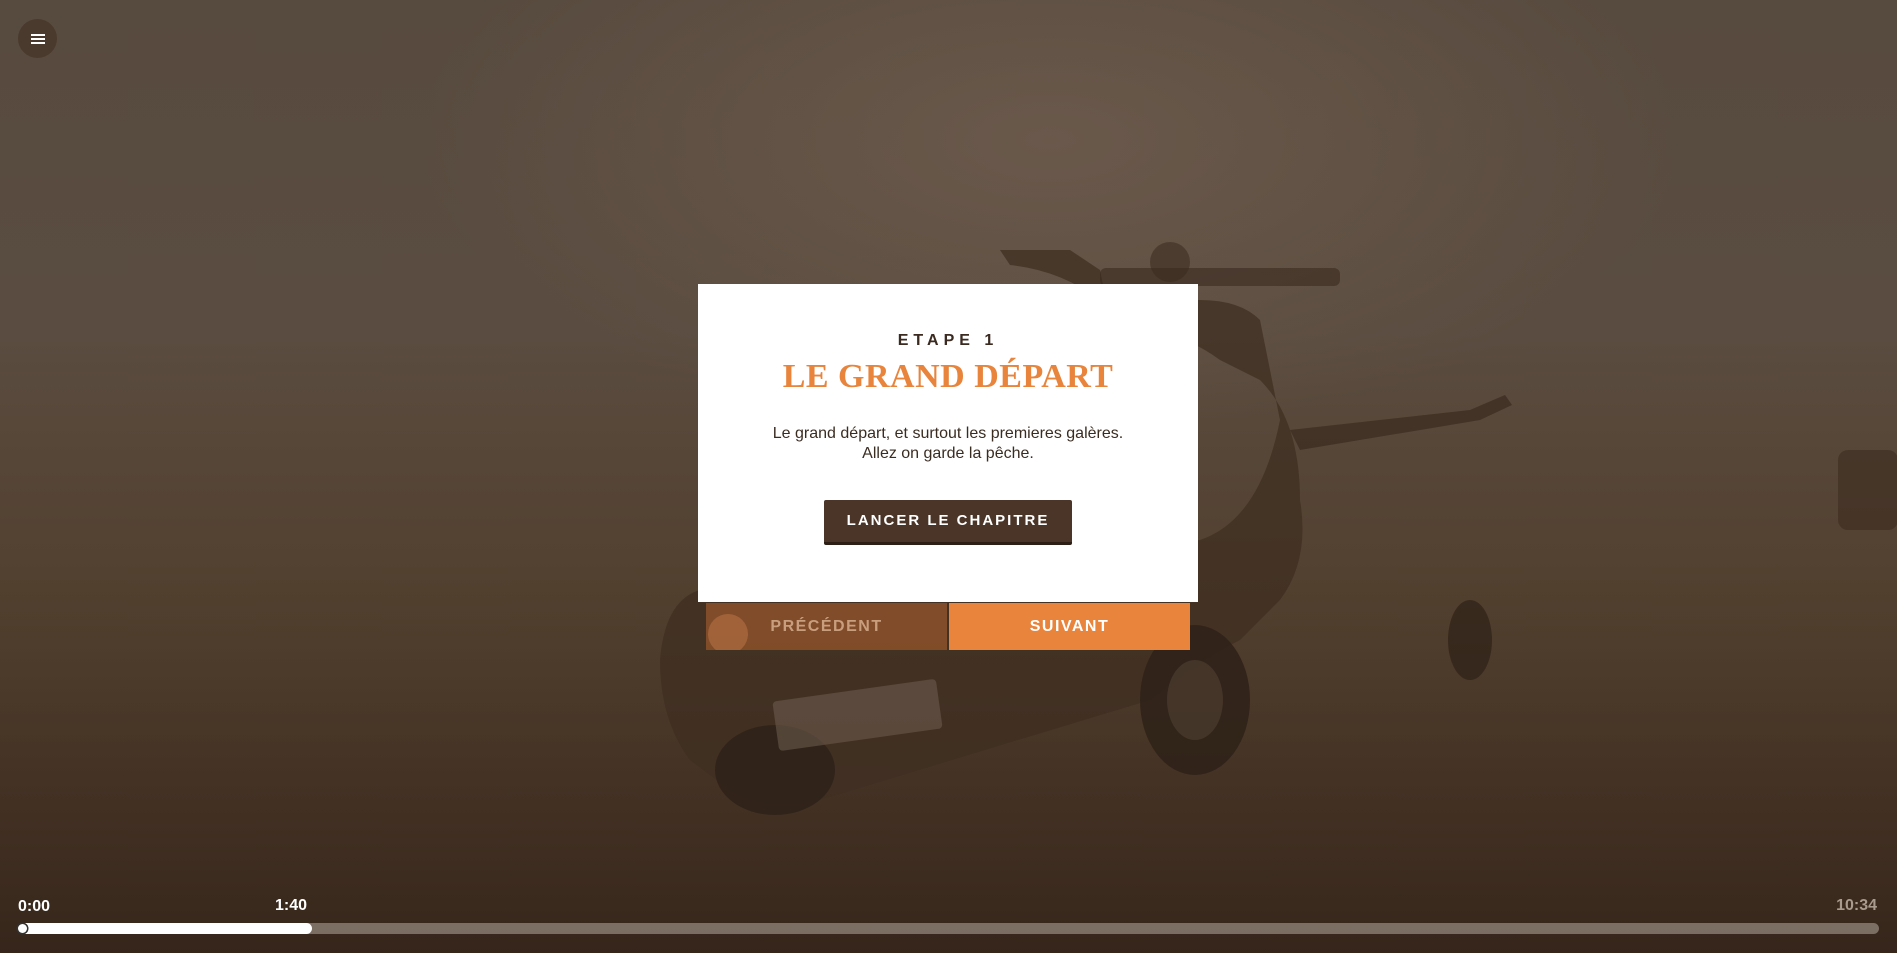  Describe the element at coordinates (948, 376) in the screenshot. I see `chapter-title: LE GRAND DÉPART` at that location.